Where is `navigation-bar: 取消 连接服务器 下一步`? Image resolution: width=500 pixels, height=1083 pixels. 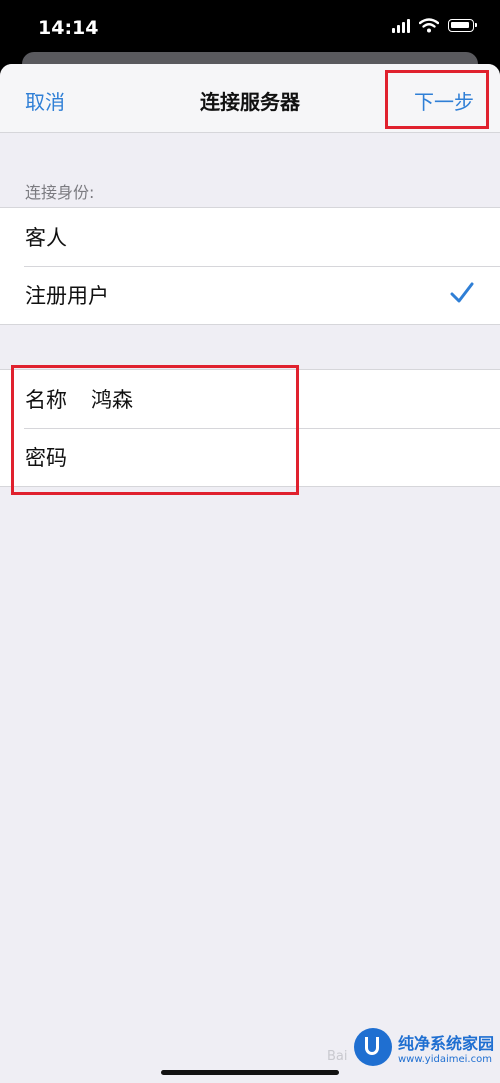
navigation-bar: 取消 连接服务器 下一步 is located at coordinates (250, 98).